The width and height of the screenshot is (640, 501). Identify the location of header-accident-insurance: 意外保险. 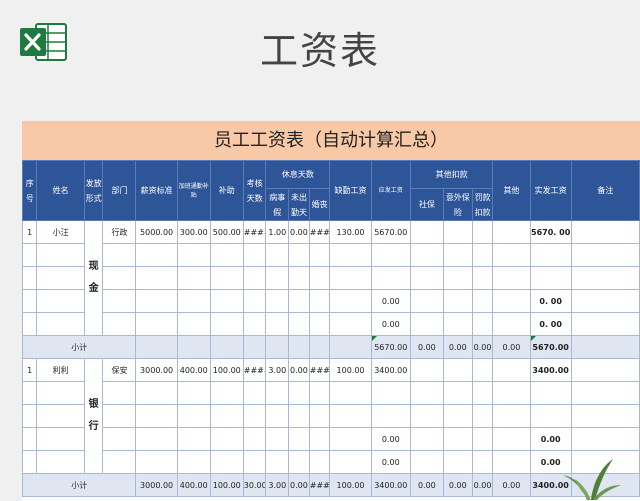
(457, 204).